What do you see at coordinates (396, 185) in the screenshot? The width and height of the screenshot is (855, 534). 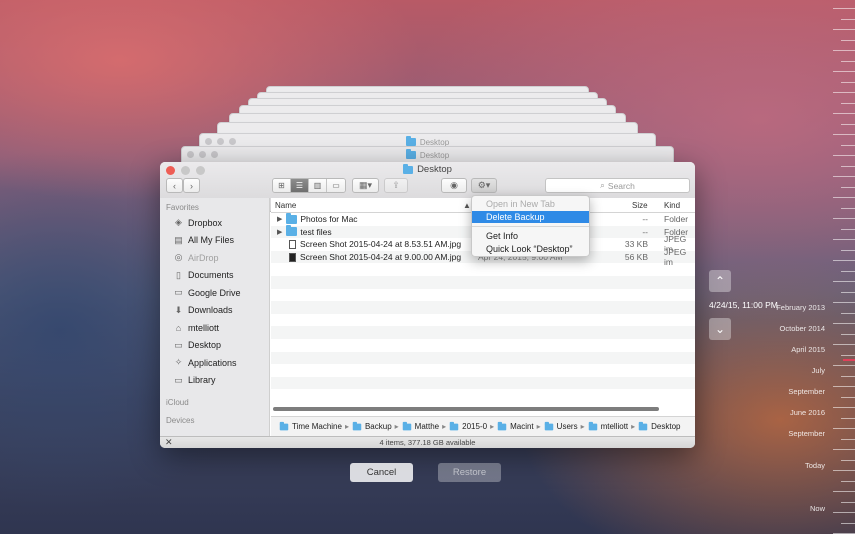 I see `share-button: ⇪` at bounding box center [396, 185].